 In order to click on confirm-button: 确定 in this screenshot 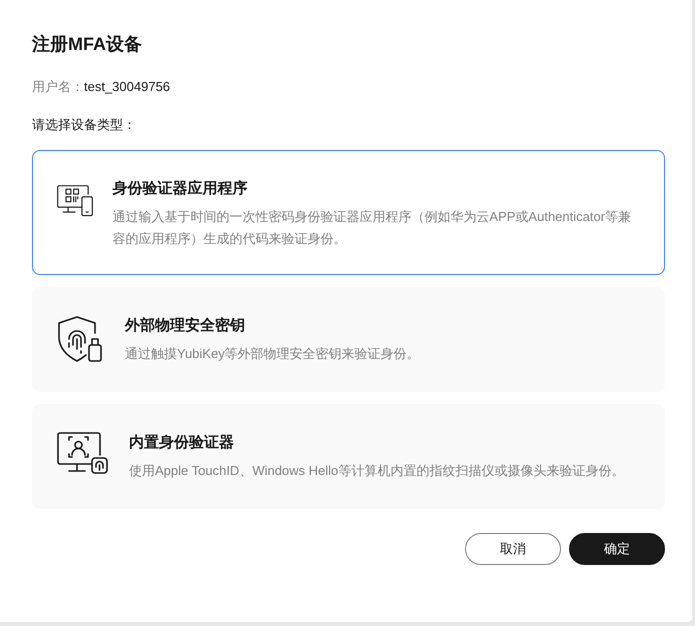, I will do `click(617, 549)`.